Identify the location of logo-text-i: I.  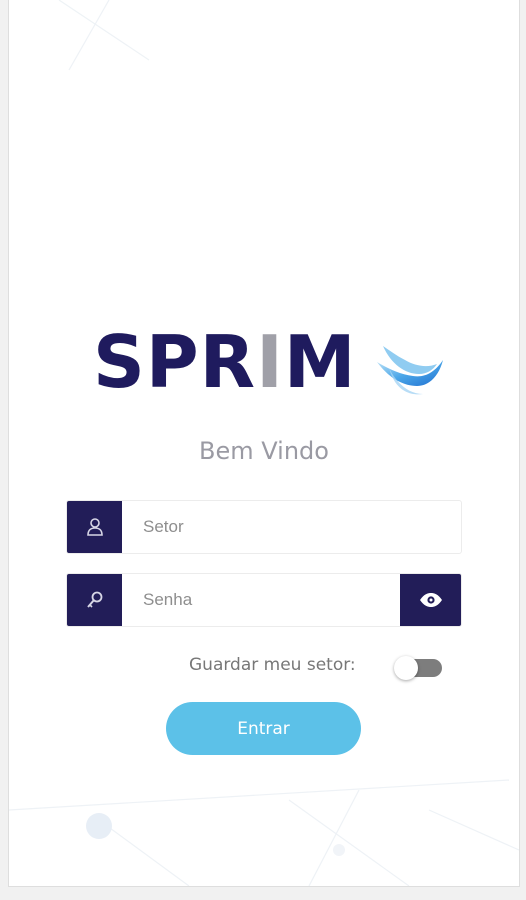
(270, 362).